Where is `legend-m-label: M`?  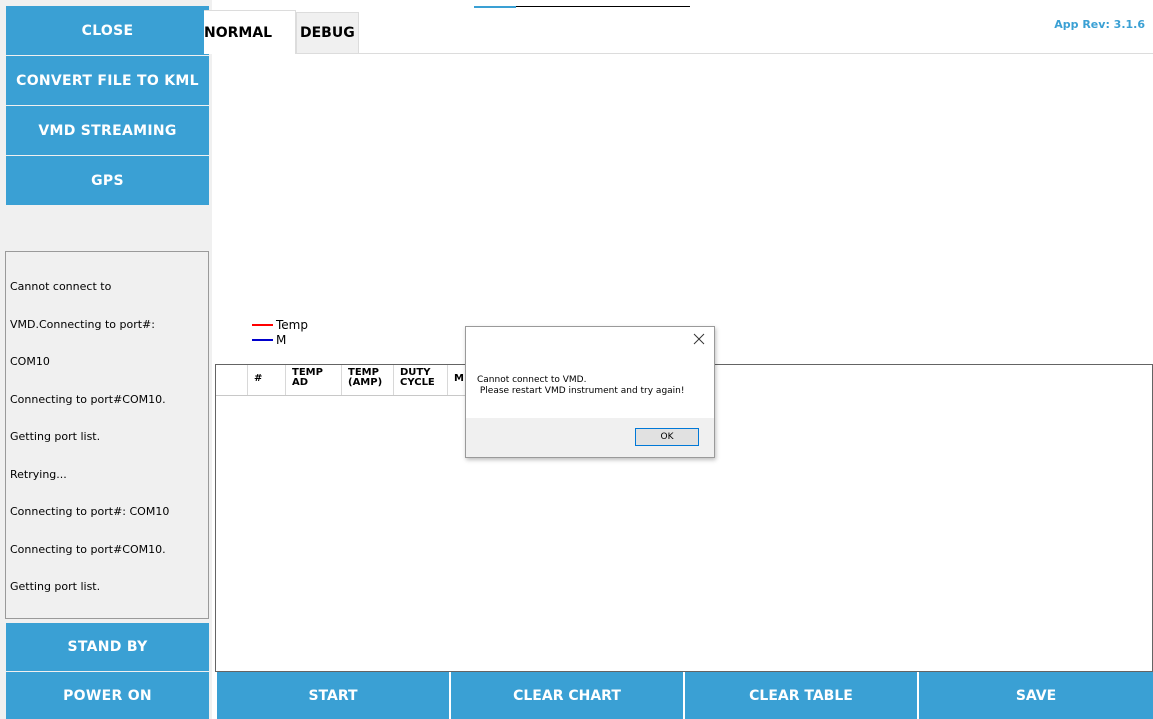
legend-m-label: M is located at coordinates (281, 340).